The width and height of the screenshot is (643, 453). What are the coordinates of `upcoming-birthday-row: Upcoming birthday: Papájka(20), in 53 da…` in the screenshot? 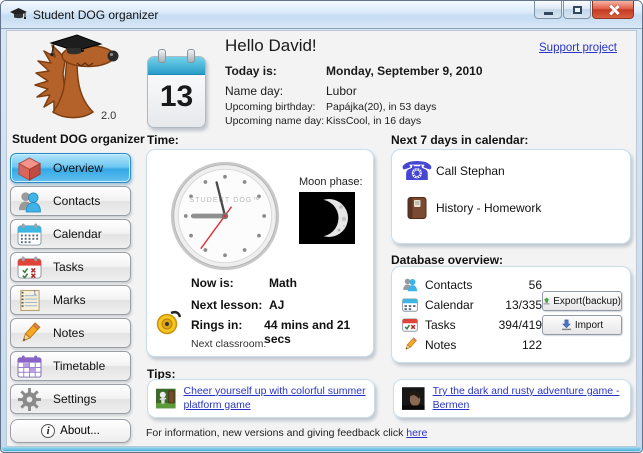 It's located at (331, 107).